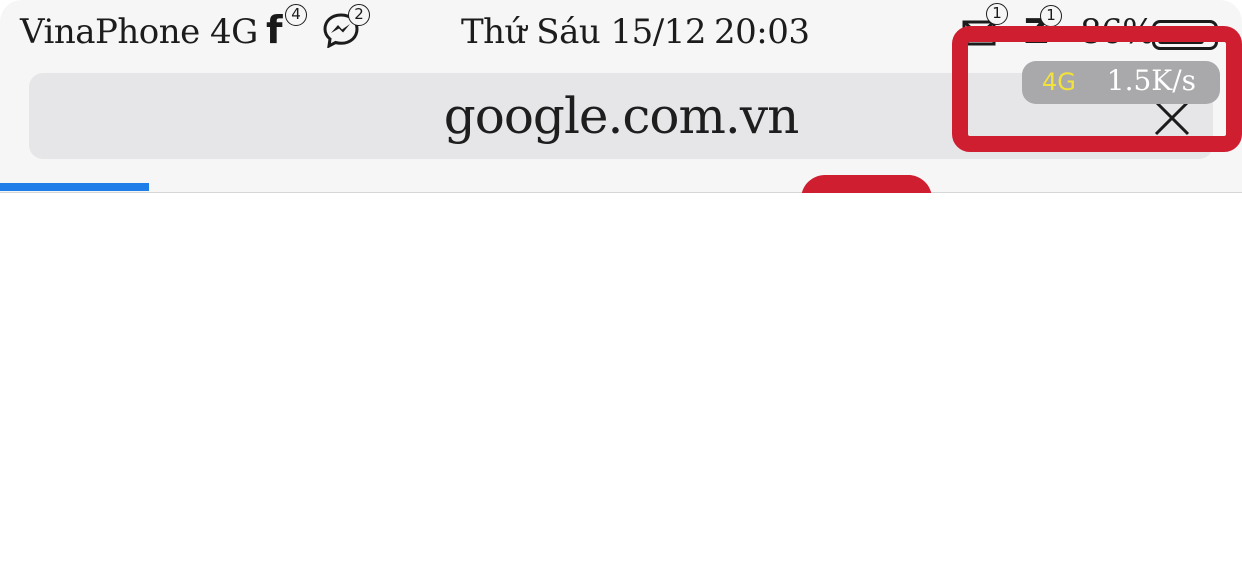 The width and height of the screenshot is (1242, 581). What do you see at coordinates (234, 32) in the screenshot?
I see `network-type: 4G` at bounding box center [234, 32].